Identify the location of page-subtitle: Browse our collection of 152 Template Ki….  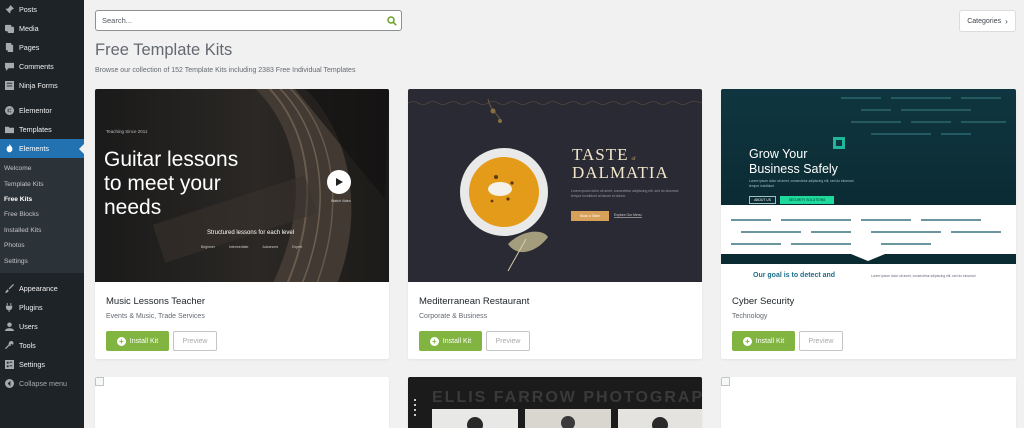
(225, 70).